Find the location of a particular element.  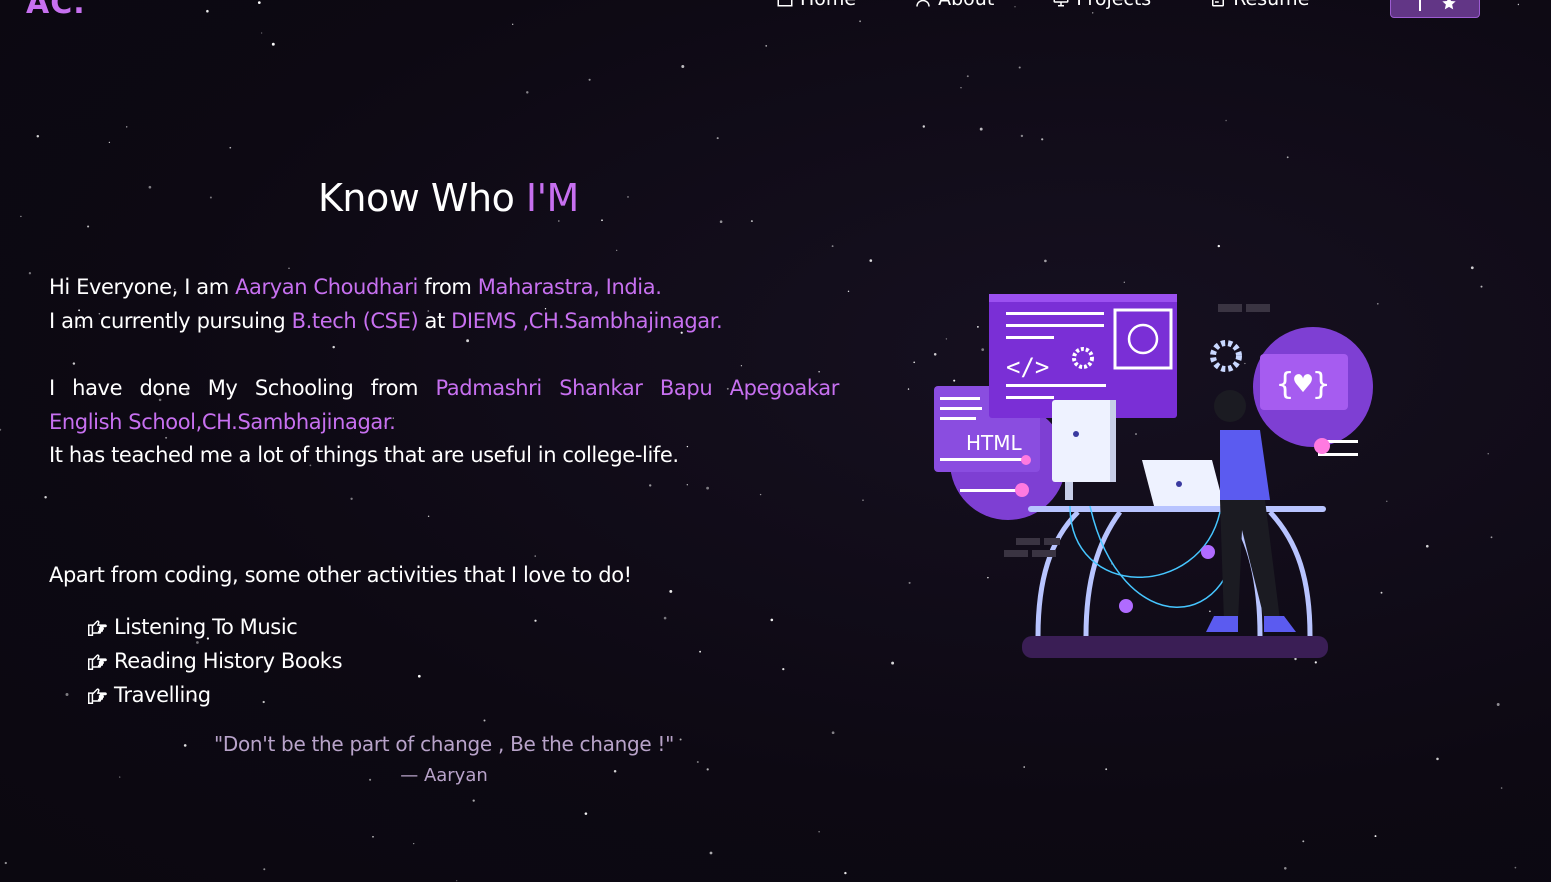

intro-college: DIEMS ,CH.Sambhajinagar. is located at coordinates (587, 320).